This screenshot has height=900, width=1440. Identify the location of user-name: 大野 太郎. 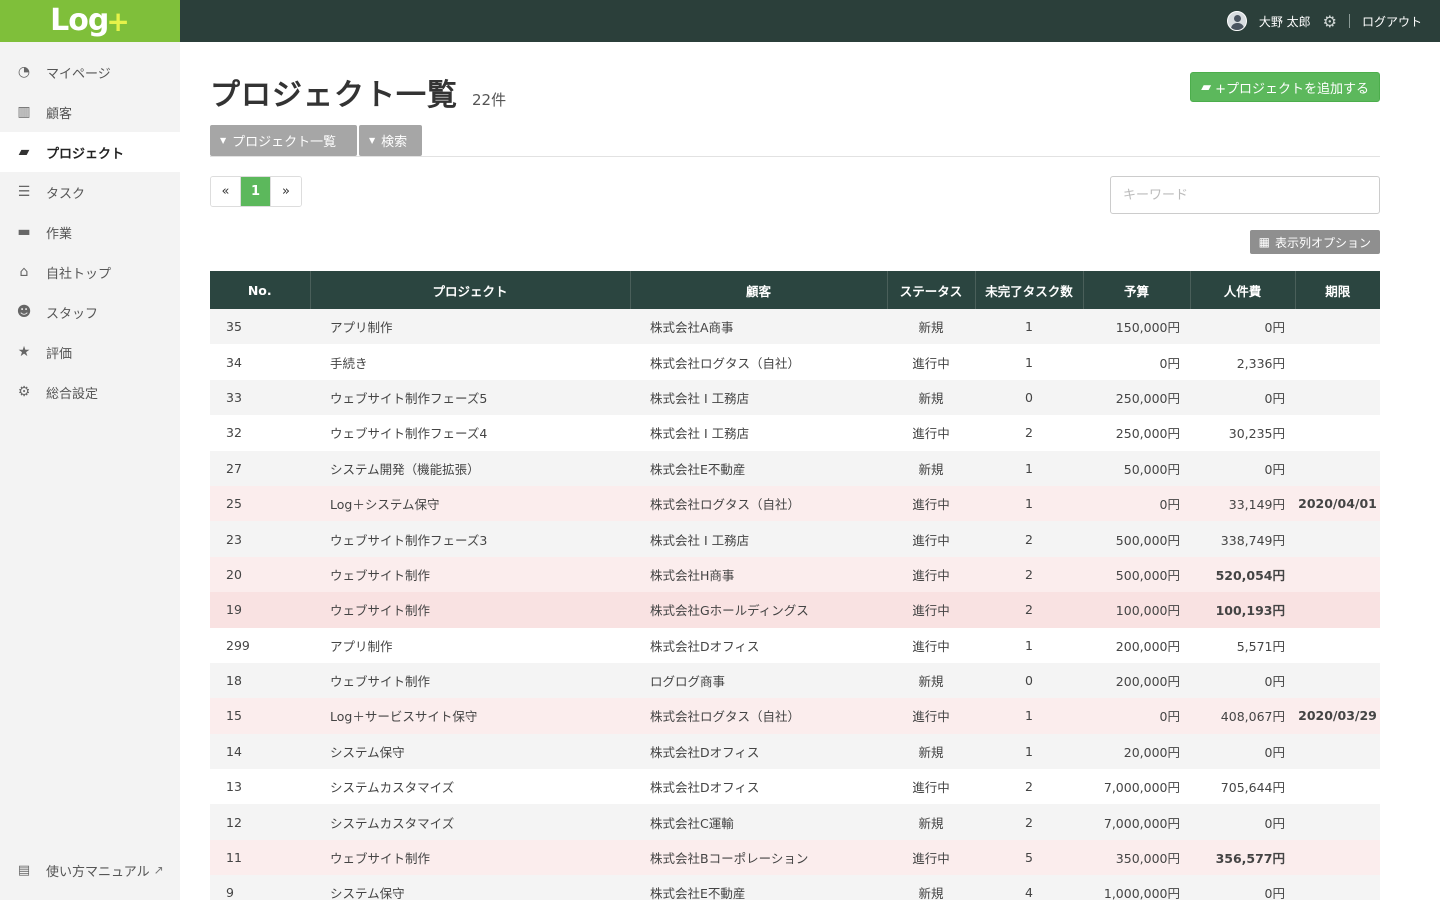
(1285, 21).